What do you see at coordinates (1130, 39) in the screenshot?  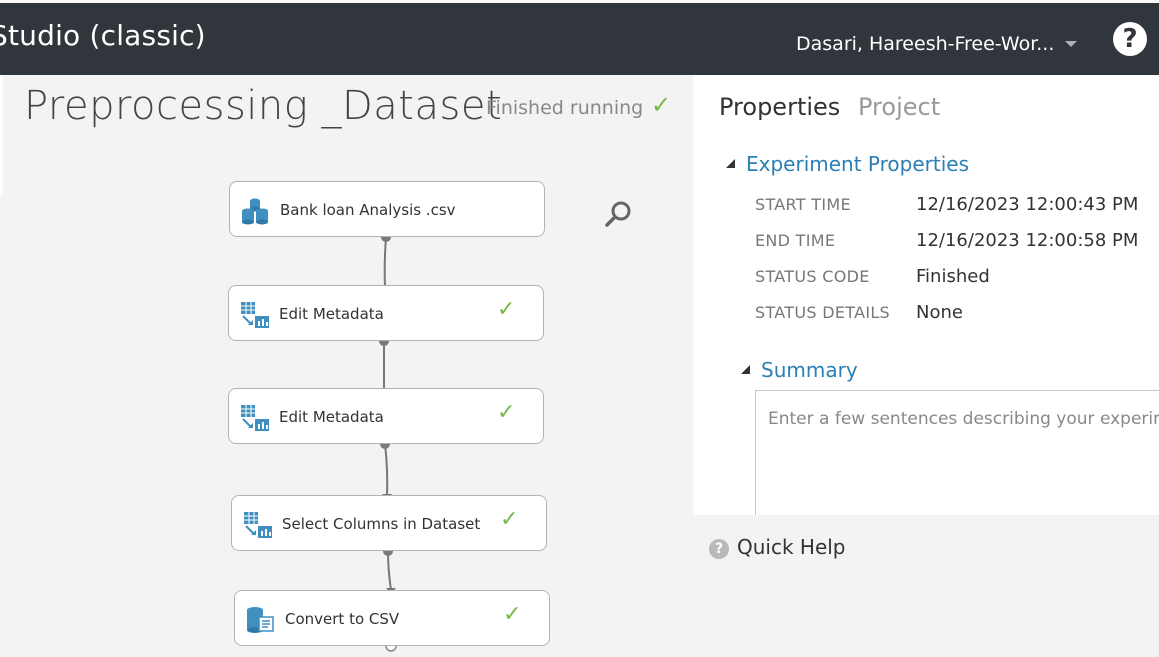 I see `help-icon: ?` at bounding box center [1130, 39].